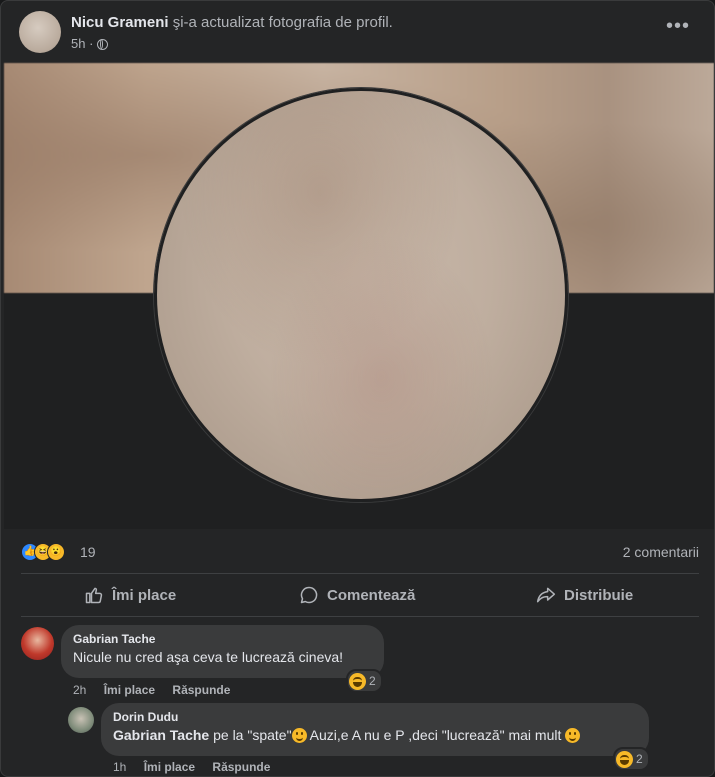  I want to click on comment-button: Comentează, so click(357, 595).